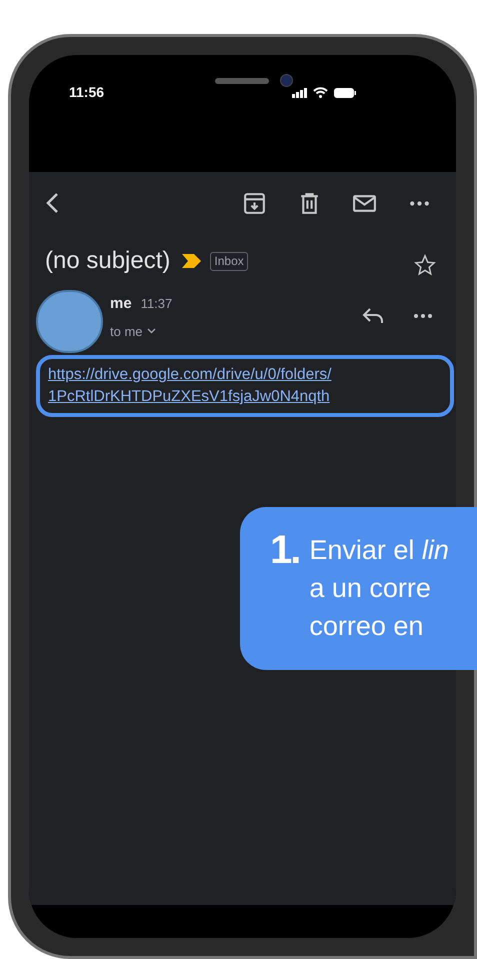 The width and height of the screenshot is (477, 959). Describe the element at coordinates (285, 552) in the screenshot. I see `step-number: 1.` at that location.